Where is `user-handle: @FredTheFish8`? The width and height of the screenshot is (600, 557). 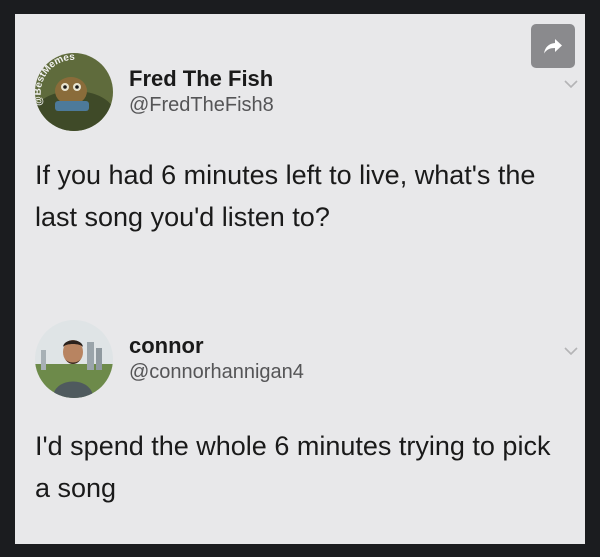
user-handle: @FredTheFish8 is located at coordinates (201, 105).